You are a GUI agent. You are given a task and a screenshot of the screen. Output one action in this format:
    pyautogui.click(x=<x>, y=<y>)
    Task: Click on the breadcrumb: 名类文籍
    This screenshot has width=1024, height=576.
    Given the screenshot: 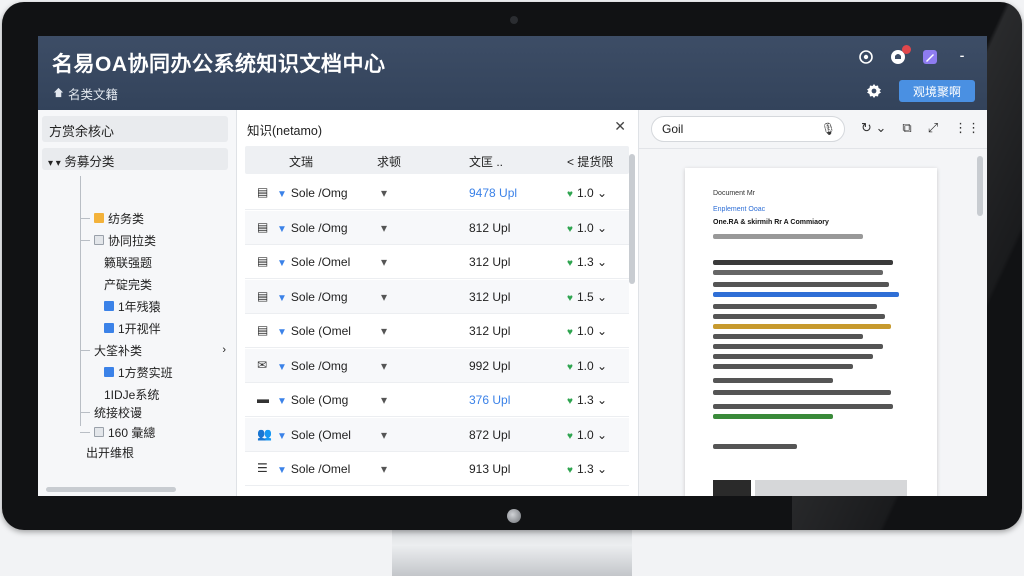 What is the action you would take?
    pyautogui.click(x=85, y=93)
    